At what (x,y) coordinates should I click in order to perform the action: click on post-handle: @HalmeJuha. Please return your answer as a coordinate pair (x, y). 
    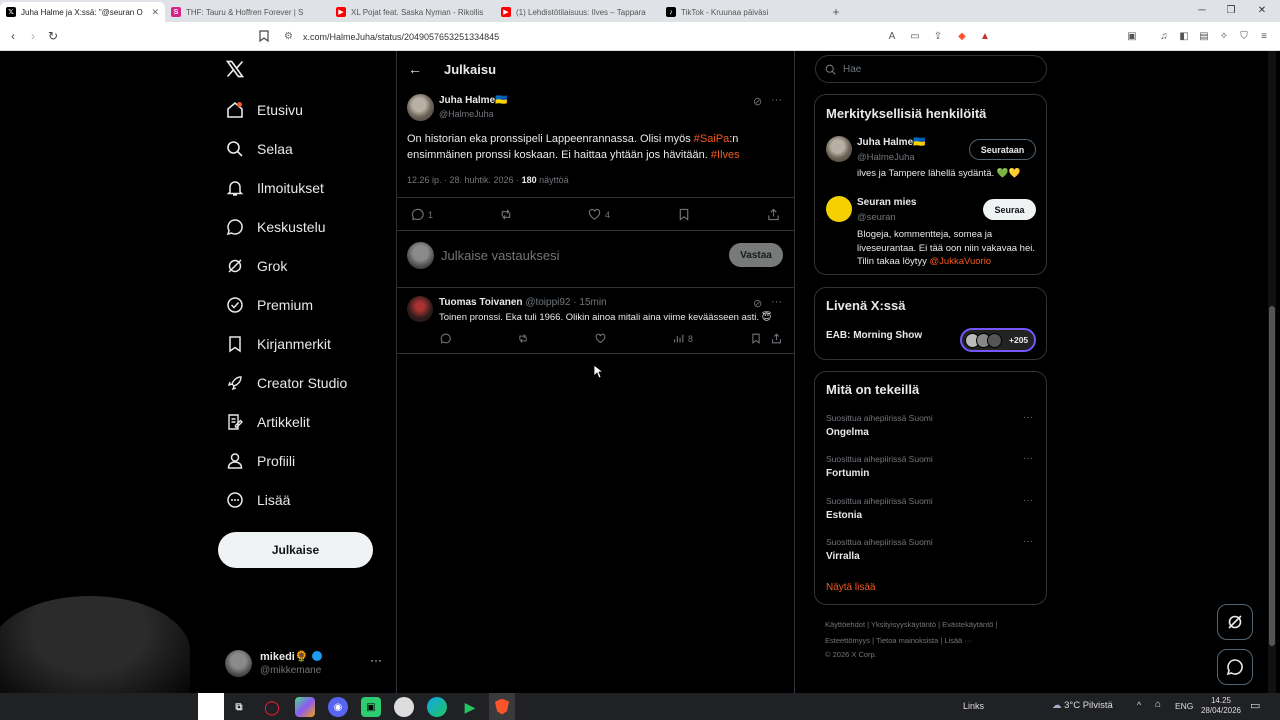
    Looking at the image, I should click on (466, 114).